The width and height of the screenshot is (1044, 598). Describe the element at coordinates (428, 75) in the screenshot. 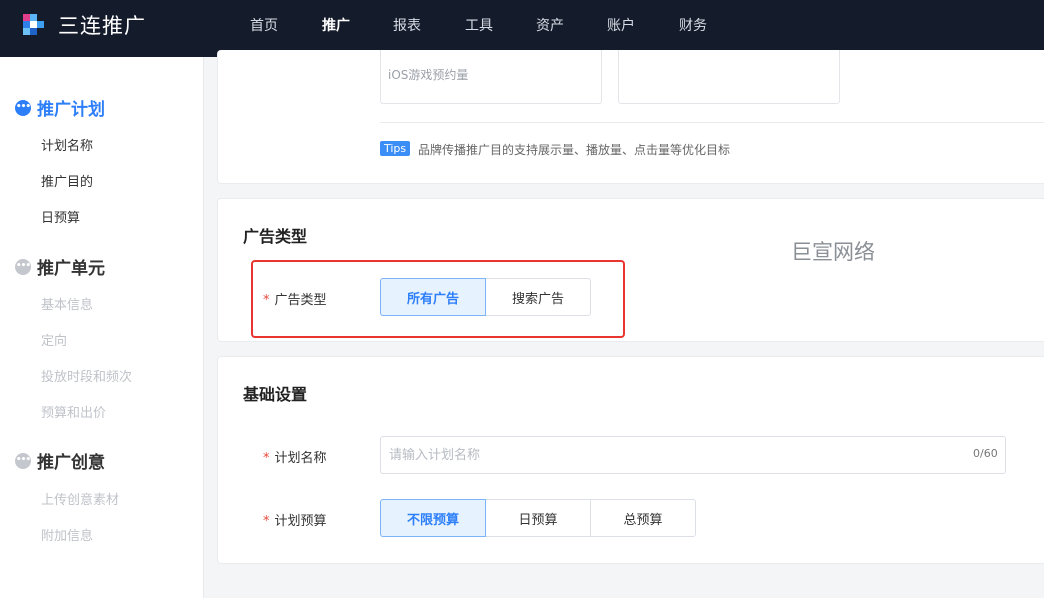

I see `purpose-option-text: iOS游戏预约量` at that location.